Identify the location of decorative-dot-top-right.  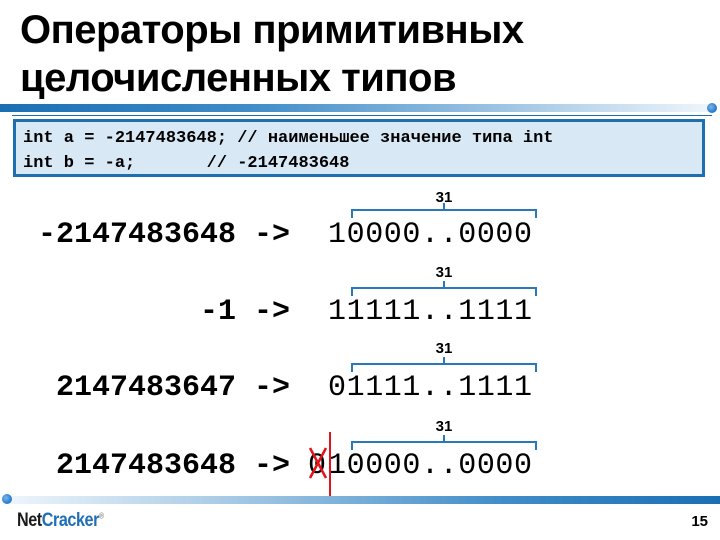
(712, 108).